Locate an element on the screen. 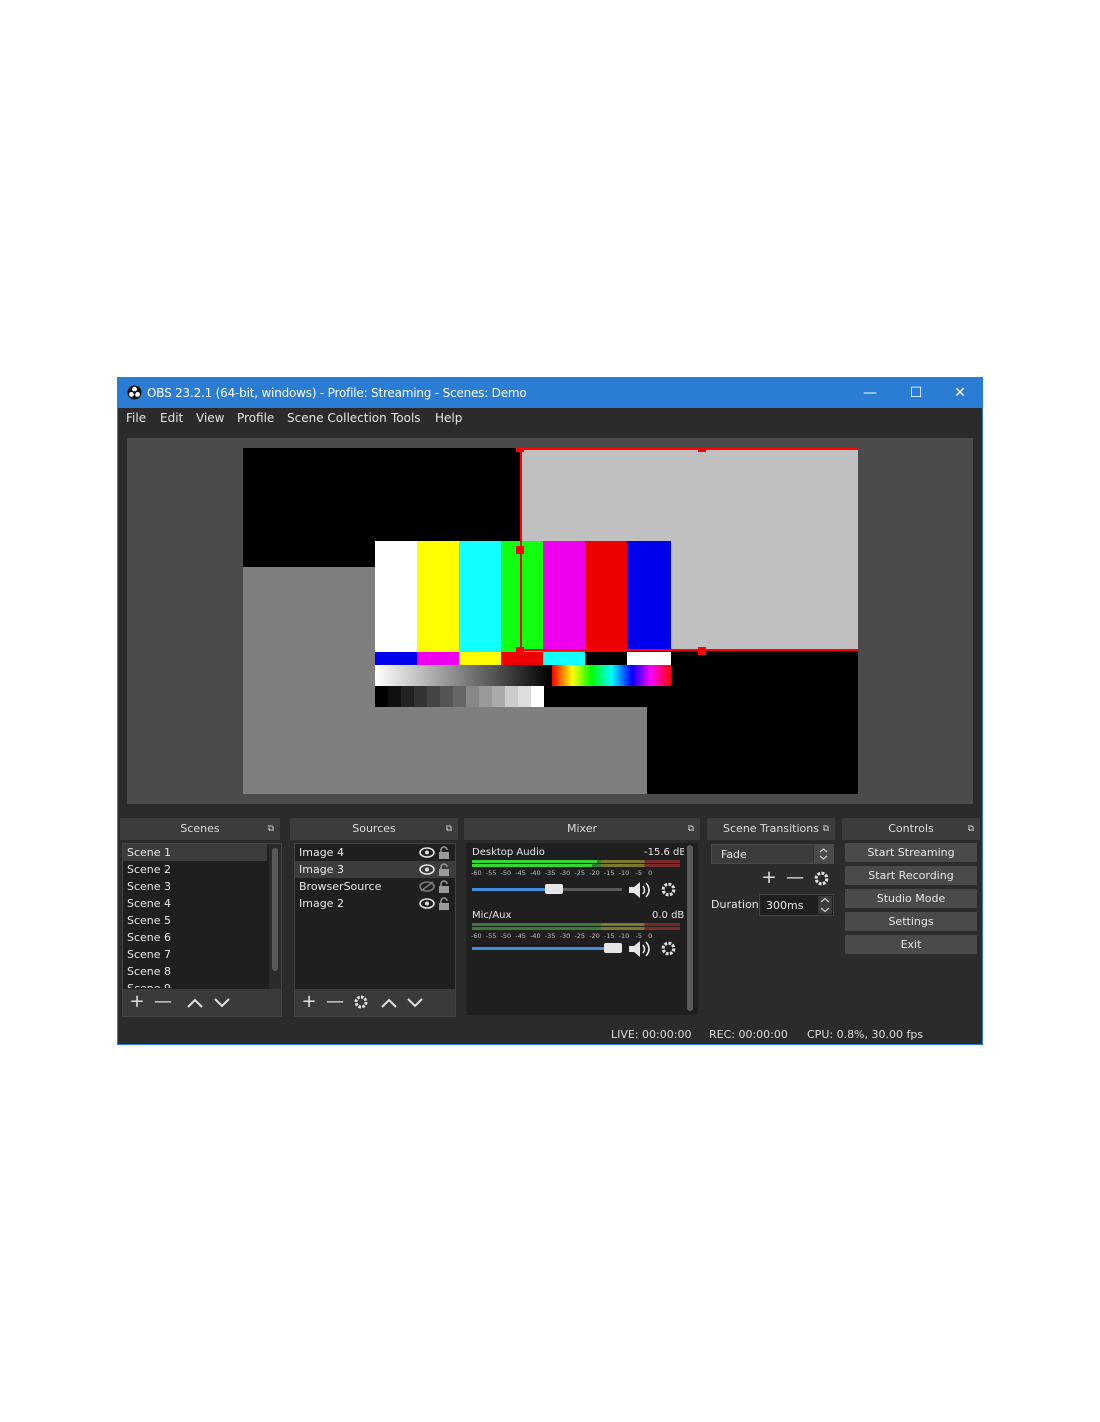 This screenshot has height=1422, width=1100. transitions-dock-title: Scene Transitions ⧉ is located at coordinates (771, 829).